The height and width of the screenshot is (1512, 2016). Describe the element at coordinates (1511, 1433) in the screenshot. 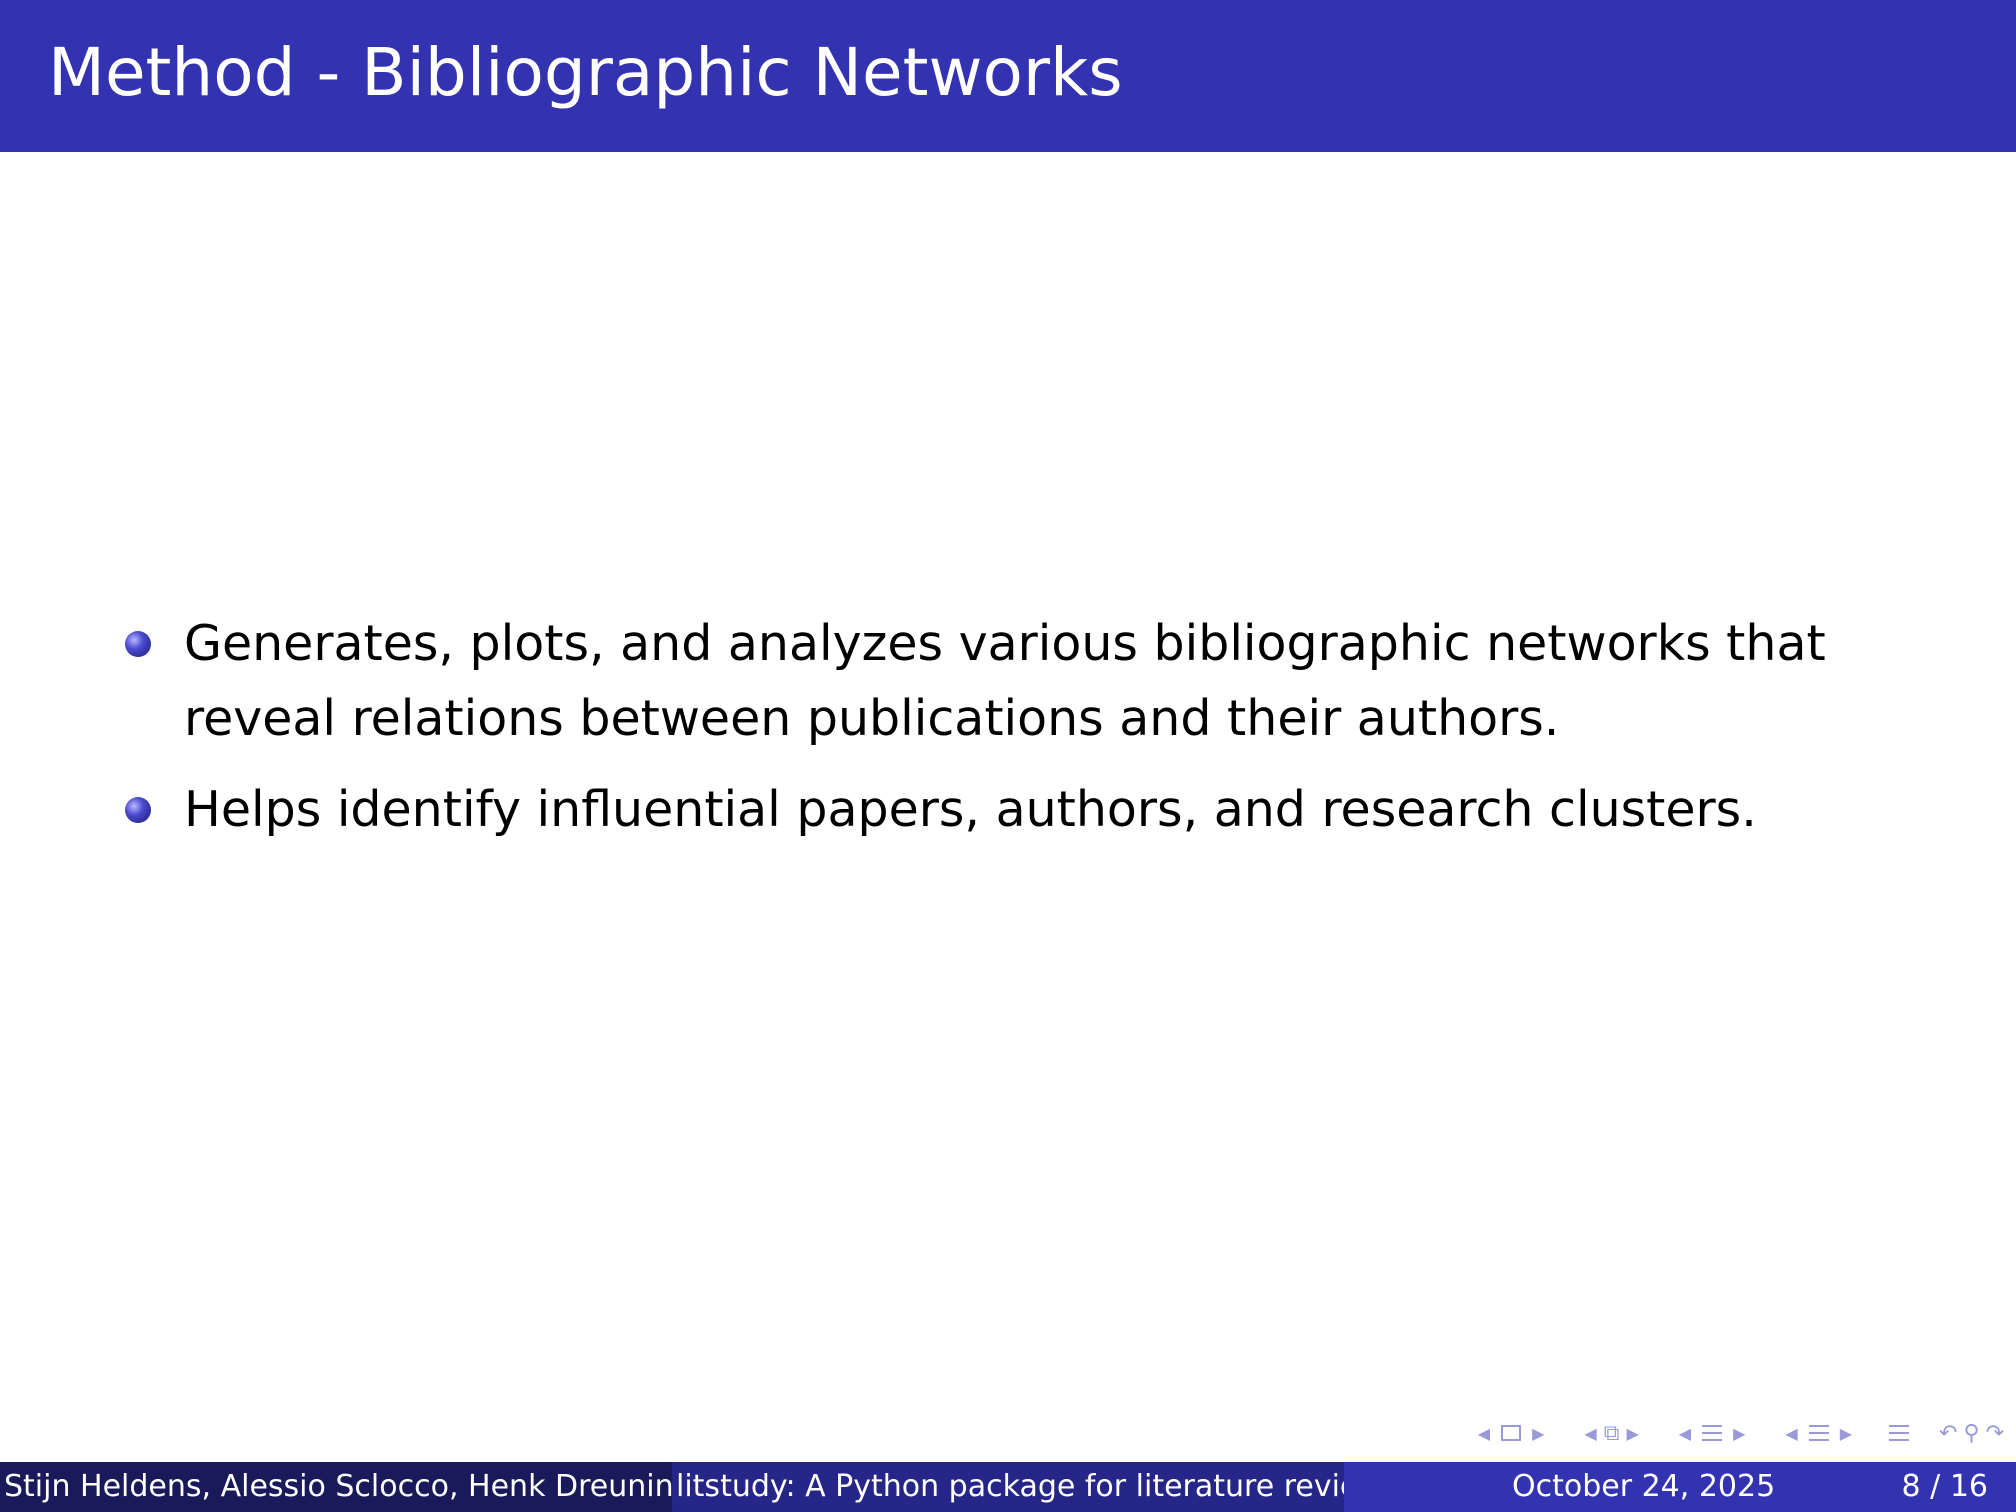

I see `frame-icon` at that location.